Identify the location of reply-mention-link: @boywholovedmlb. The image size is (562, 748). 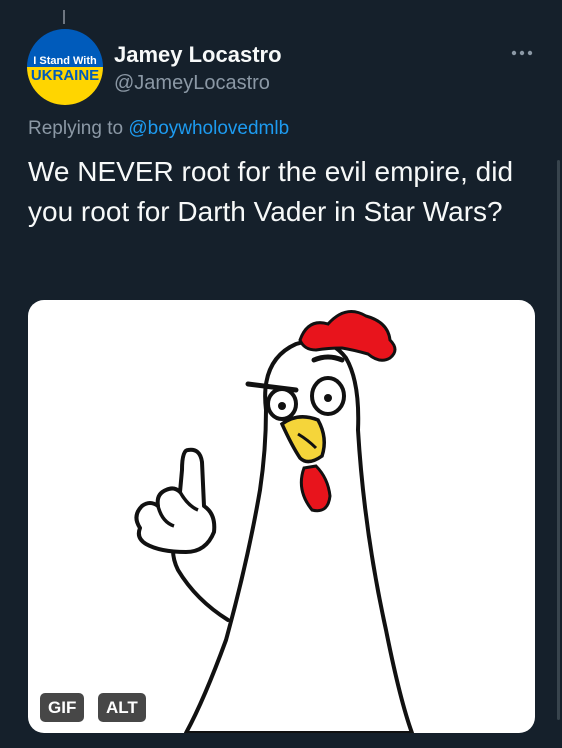
(208, 128).